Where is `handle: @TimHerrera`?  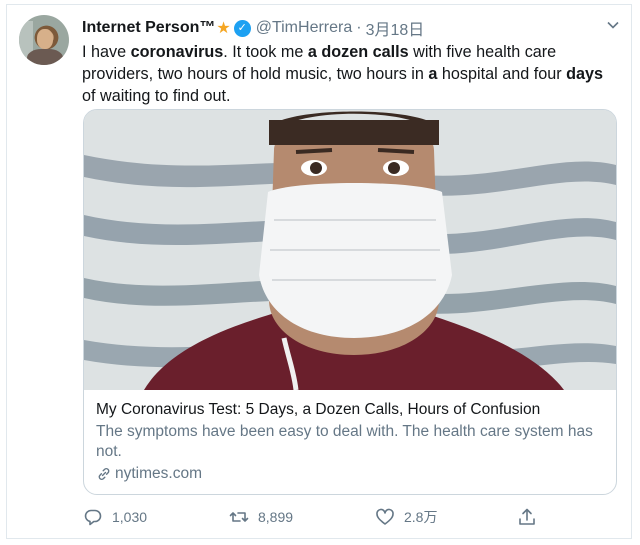 handle: @TimHerrera is located at coordinates (304, 28).